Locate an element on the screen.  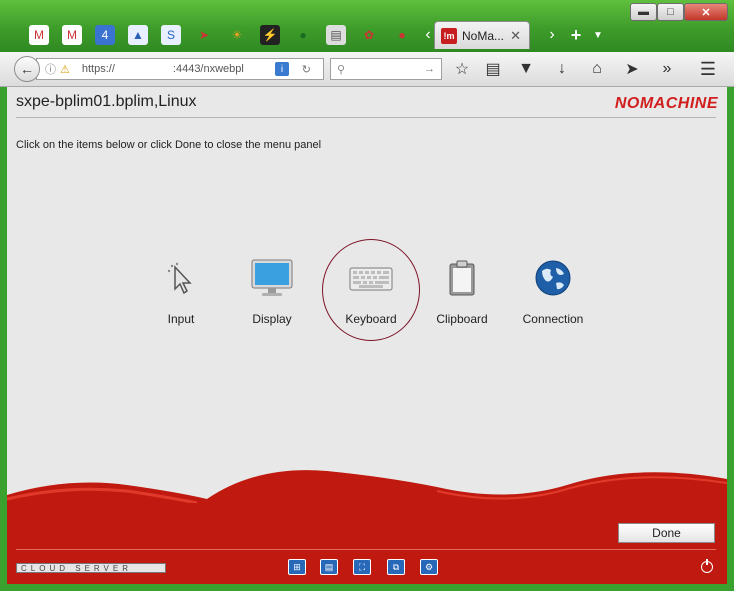
tab-nomachine: !m NoMa... ✕ is located at coordinates (482, 35).